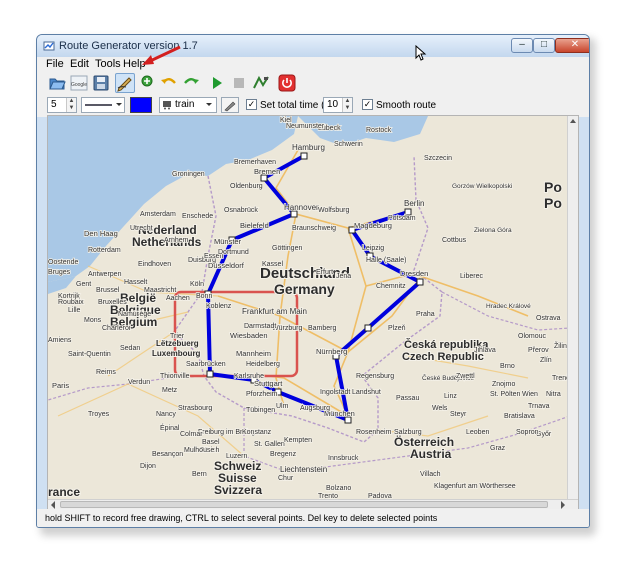  What do you see at coordinates (177, 343) in the screenshot?
I see `map-label-letzebuerg: Lëtzebuerg` at bounding box center [177, 343].